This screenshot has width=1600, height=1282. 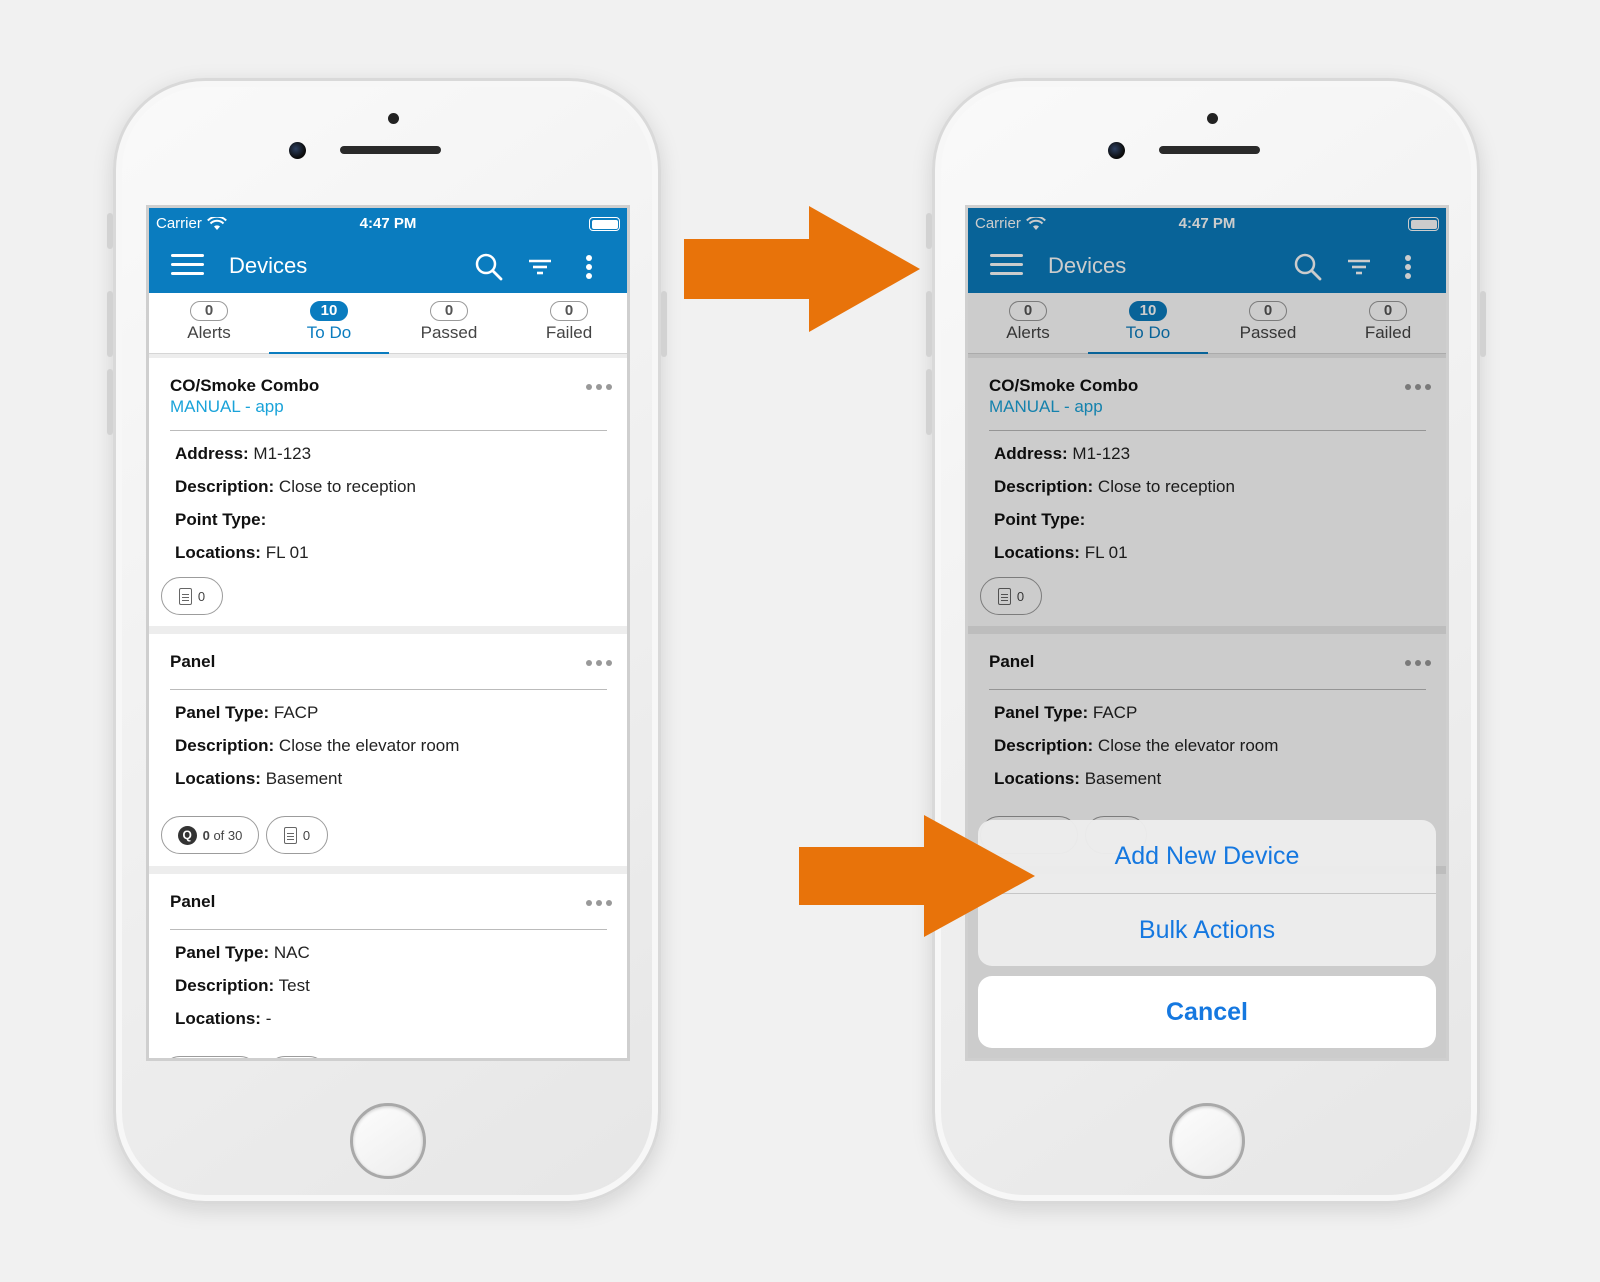 What do you see at coordinates (242, 985) in the screenshot?
I see `field-description: Description: Test` at bounding box center [242, 985].